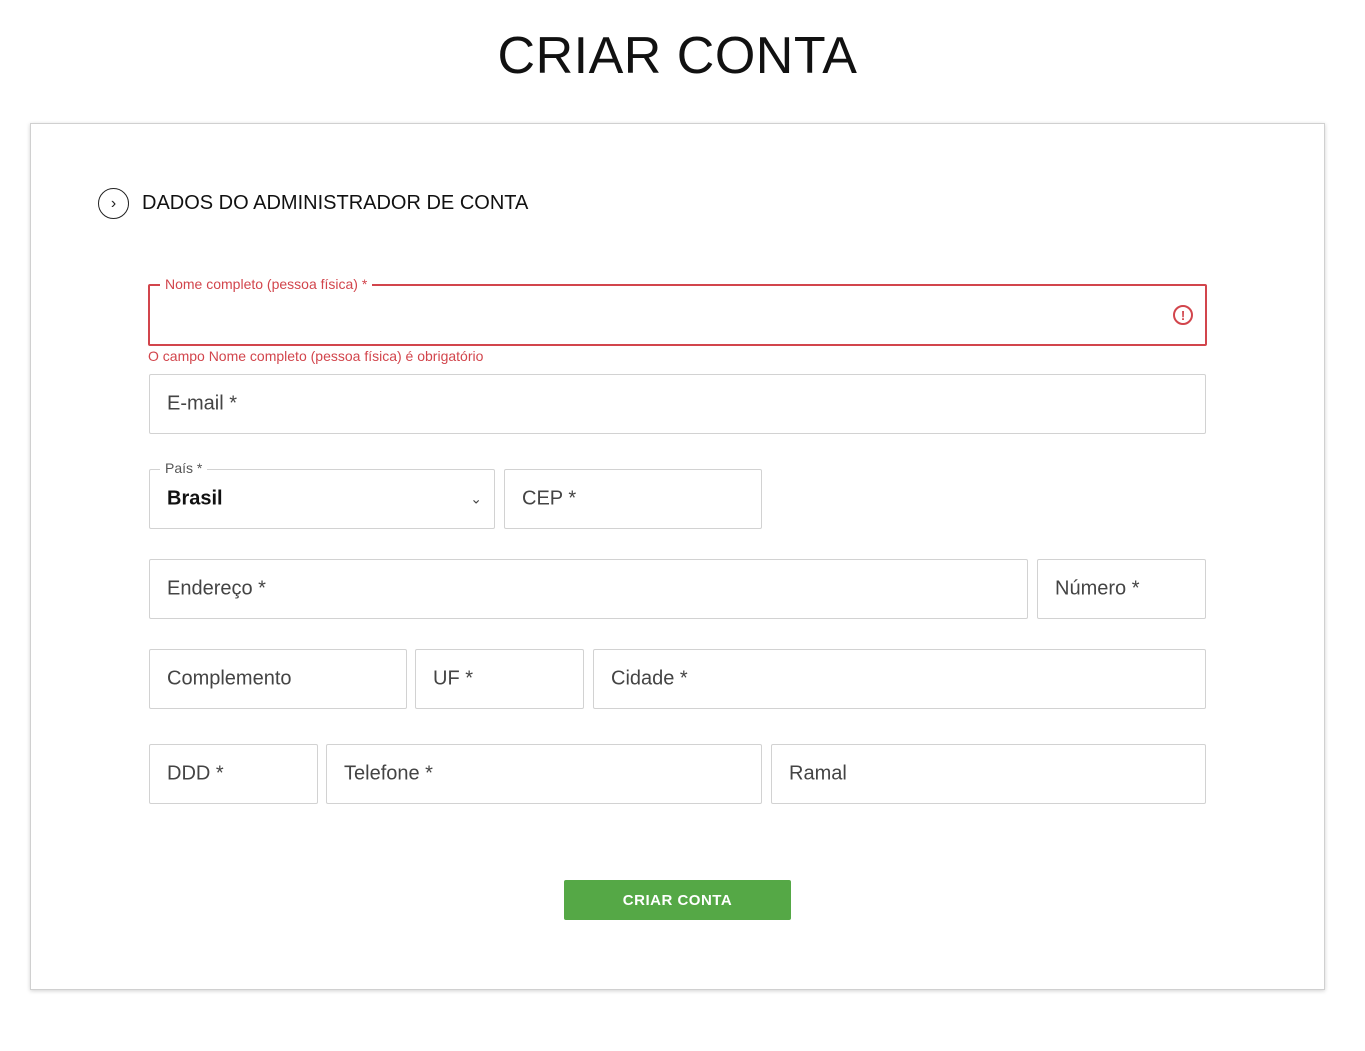  I want to click on address-placeholder: Endereço *, so click(216, 588).